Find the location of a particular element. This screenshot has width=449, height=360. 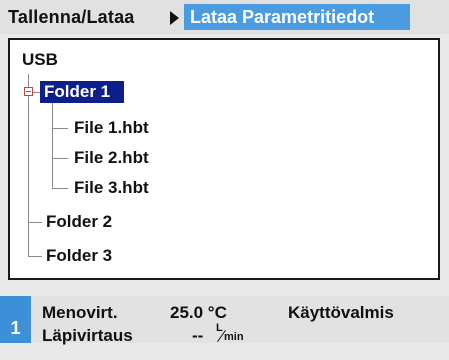

breadcrumb-arrow-icon is located at coordinates (174, 18).